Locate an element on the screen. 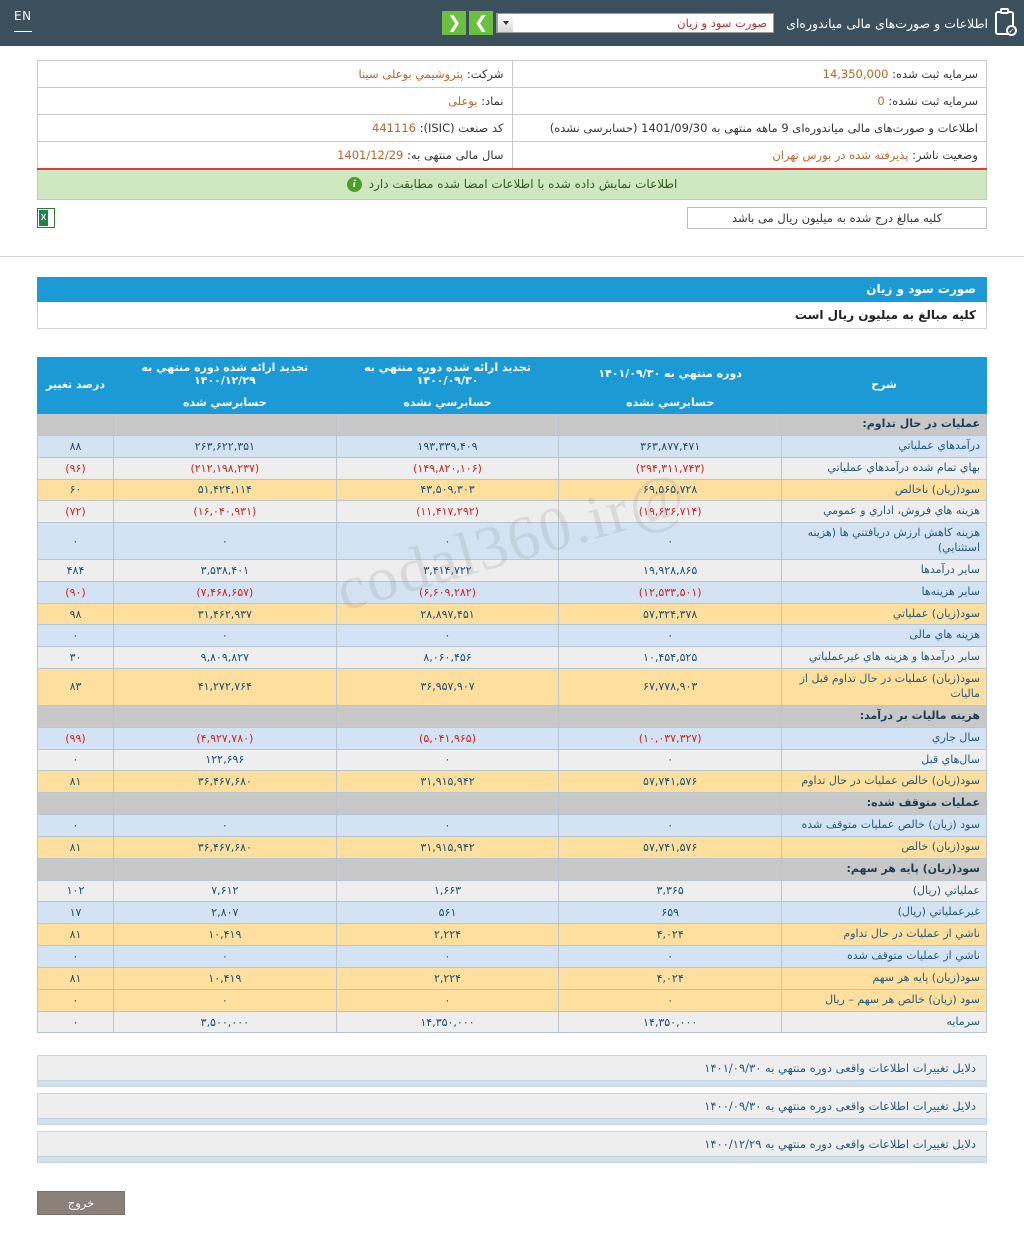 This screenshot has height=1248, width=1024. previous-document-button: ❮ is located at coordinates (454, 23).